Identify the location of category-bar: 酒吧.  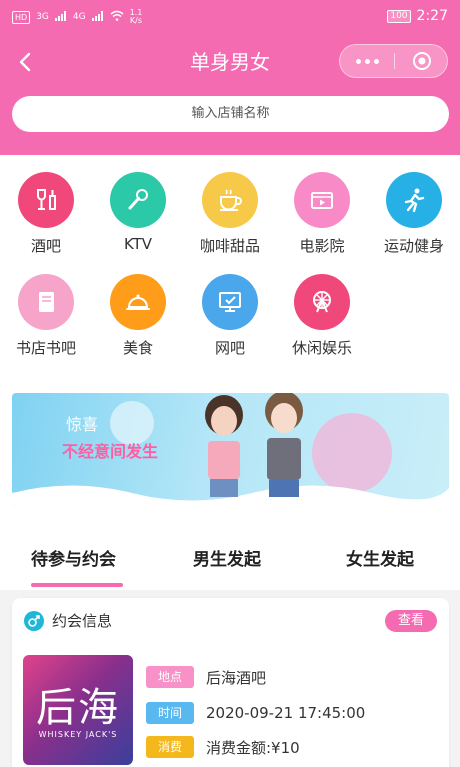
(46, 214).